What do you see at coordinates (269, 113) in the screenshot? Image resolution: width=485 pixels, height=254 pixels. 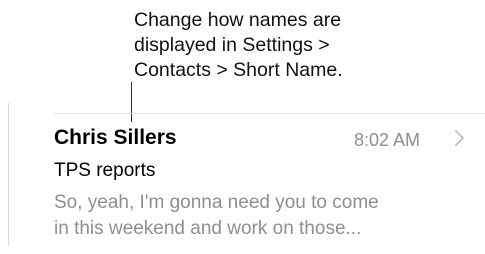 I see `row-separator` at bounding box center [269, 113].